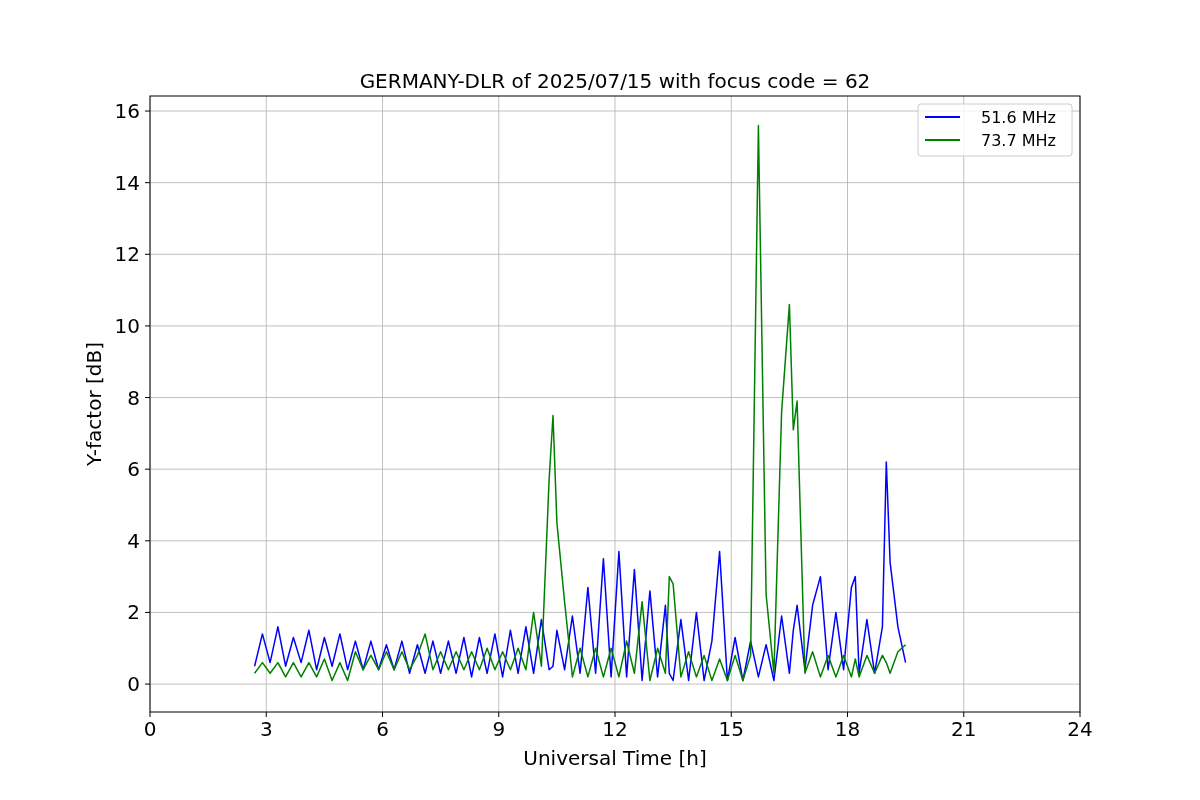 Image resolution: width=1200 pixels, height=800 pixels. I want to click on x-axis-label: Universal Time [h], so click(615, 758).